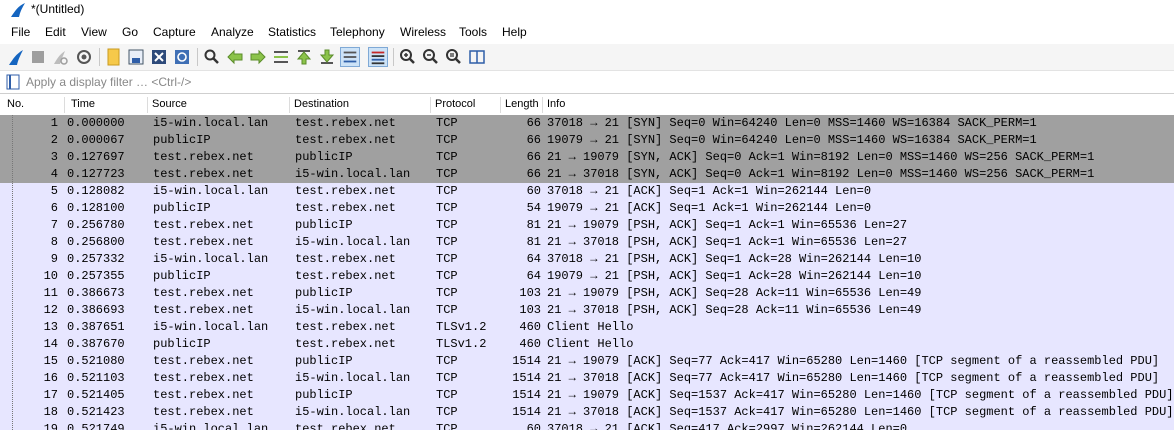 Image resolution: width=1174 pixels, height=430 pixels. What do you see at coordinates (590, 344) in the screenshot?
I see `packet-info: Client Hello` at bounding box center [590, 344].